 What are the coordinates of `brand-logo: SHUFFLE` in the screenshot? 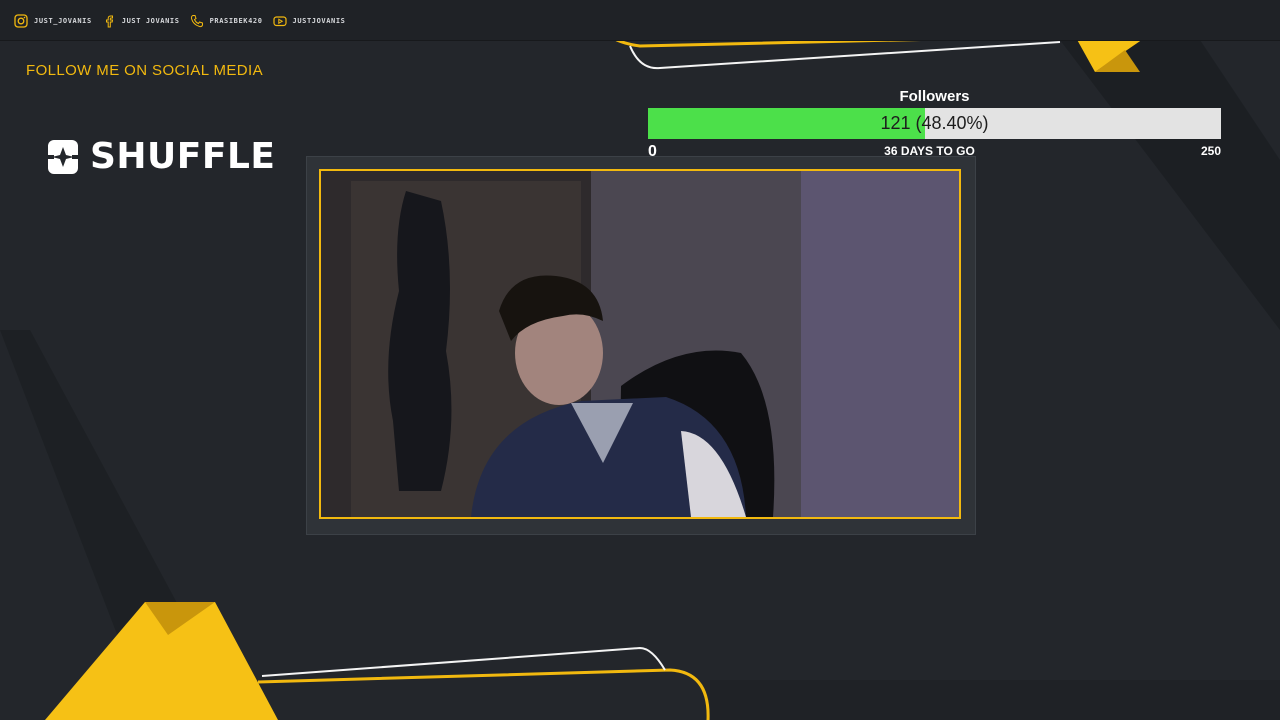 It's located at (161, 157).